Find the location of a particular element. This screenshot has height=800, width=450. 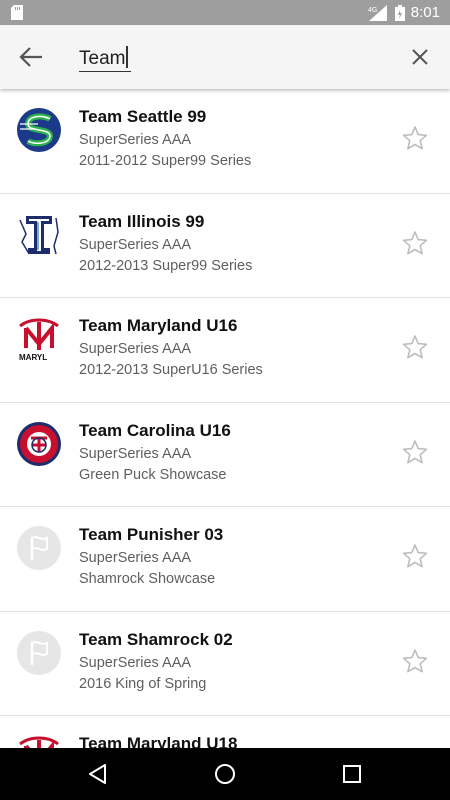

nav-home-icon is located at coordinates (225, 774).